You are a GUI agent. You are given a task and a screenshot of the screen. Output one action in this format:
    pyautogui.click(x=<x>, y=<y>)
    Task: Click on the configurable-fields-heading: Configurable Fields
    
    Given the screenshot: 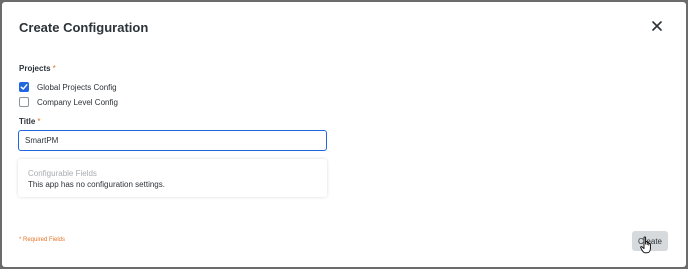 What is the action you would take?
    pyautogui.click(x=62, y=173)
    